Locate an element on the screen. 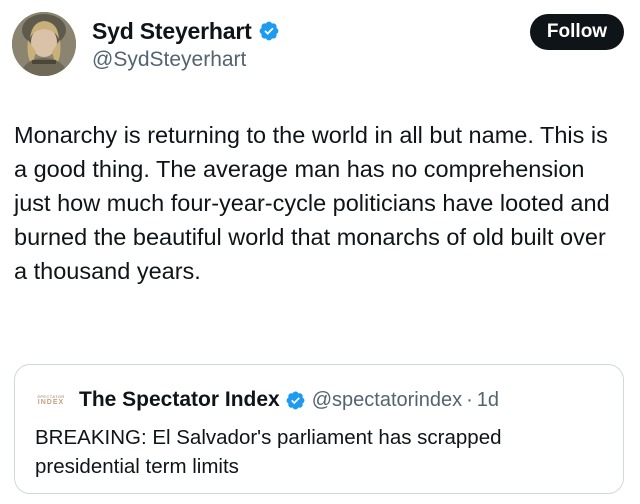 This screenshot has width=640, height=504. author-name-row: Syd Steyerhart is located at coordinates (186, 31).